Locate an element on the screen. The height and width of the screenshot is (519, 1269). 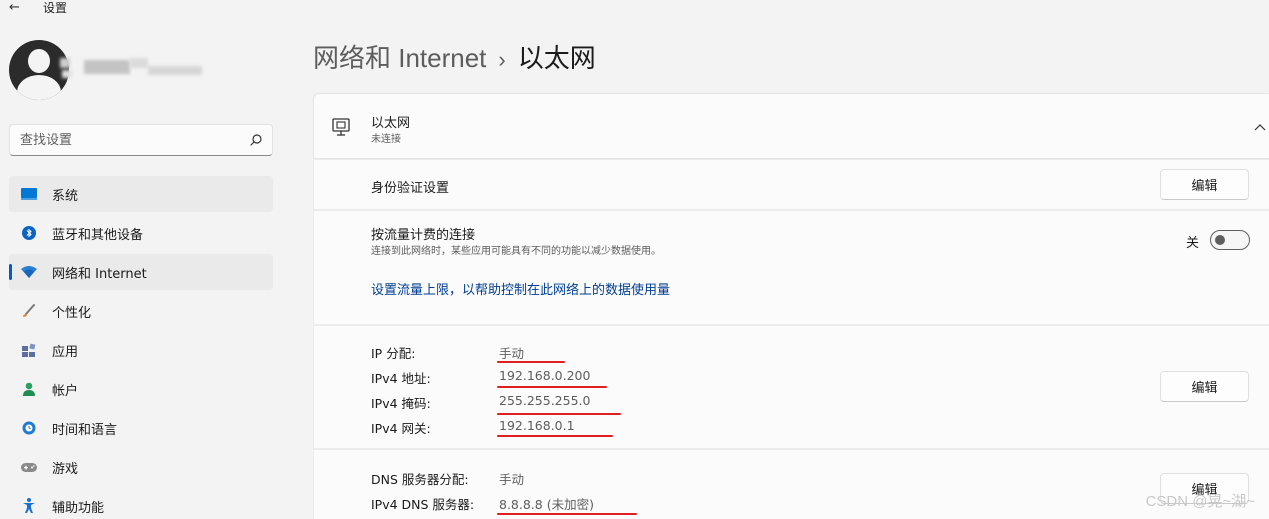
ip-assignment-key: IP 分配: is located at coordinates (393, 353).